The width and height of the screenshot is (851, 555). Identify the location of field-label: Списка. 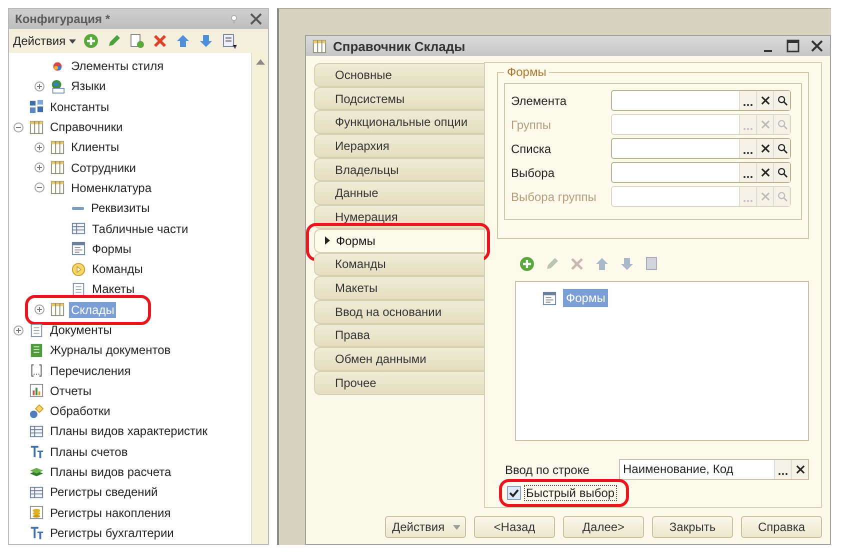
(531, 149).